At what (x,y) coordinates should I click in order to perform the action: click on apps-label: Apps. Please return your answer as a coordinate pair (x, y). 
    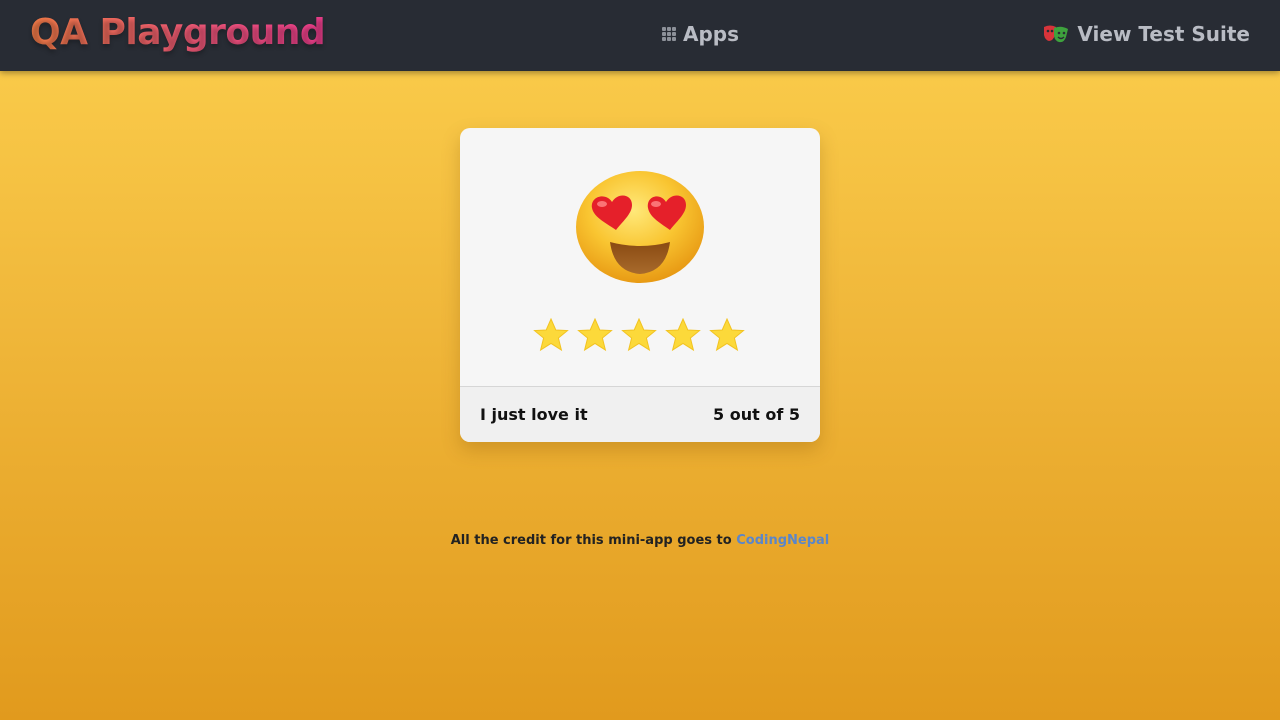
    Looking at the image, I should click on (711, 34).